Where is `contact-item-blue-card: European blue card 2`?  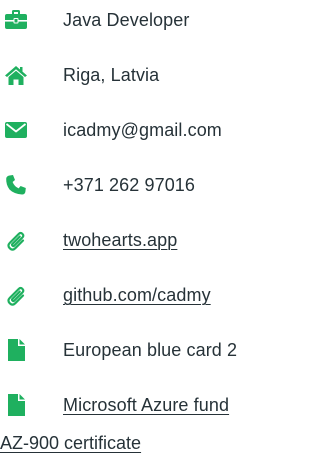
contact-item-blue-card: European blue card 2 is located at coordinates (135, 350).